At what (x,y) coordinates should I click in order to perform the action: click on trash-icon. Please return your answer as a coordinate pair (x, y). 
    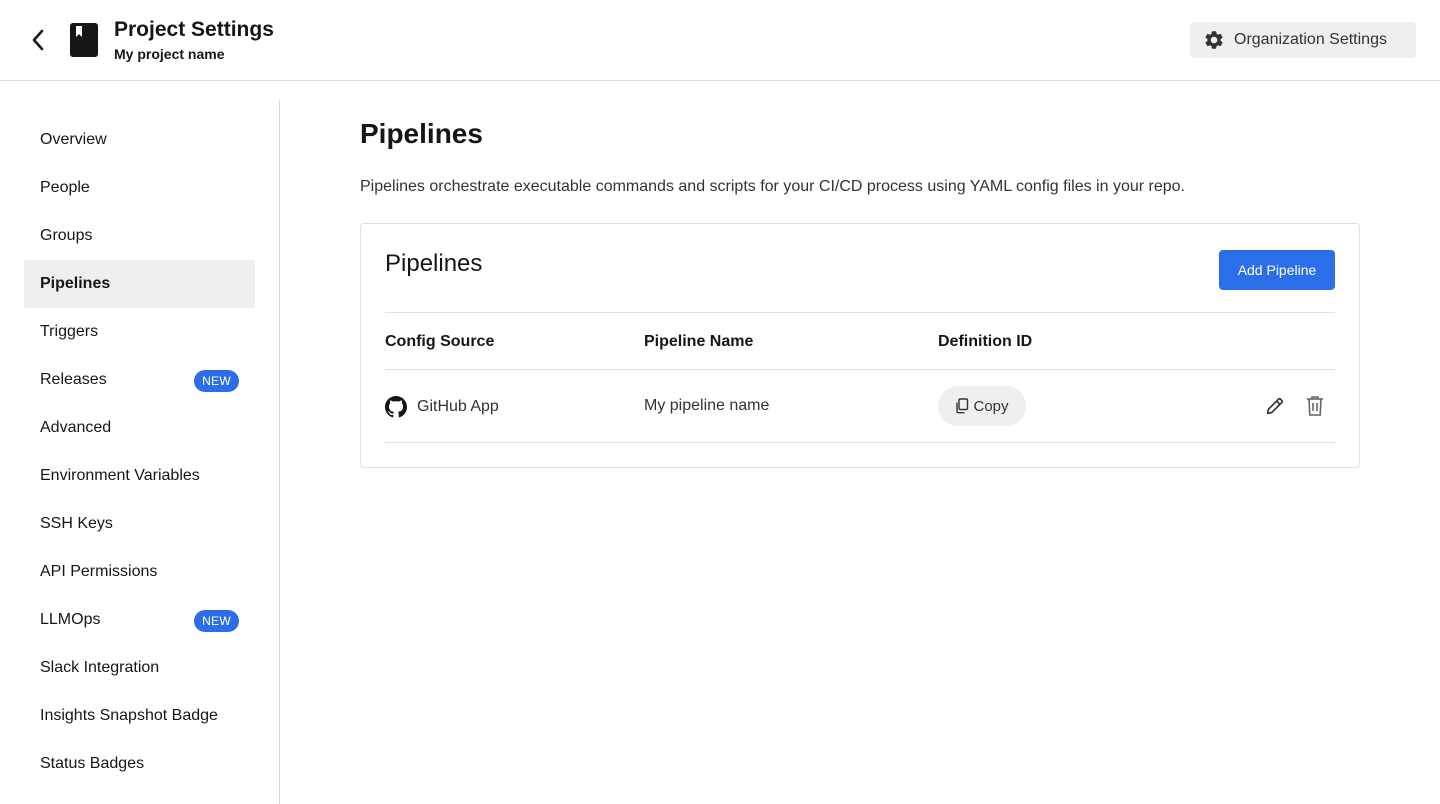
    Looking at the image, I should click on (1315, 406).